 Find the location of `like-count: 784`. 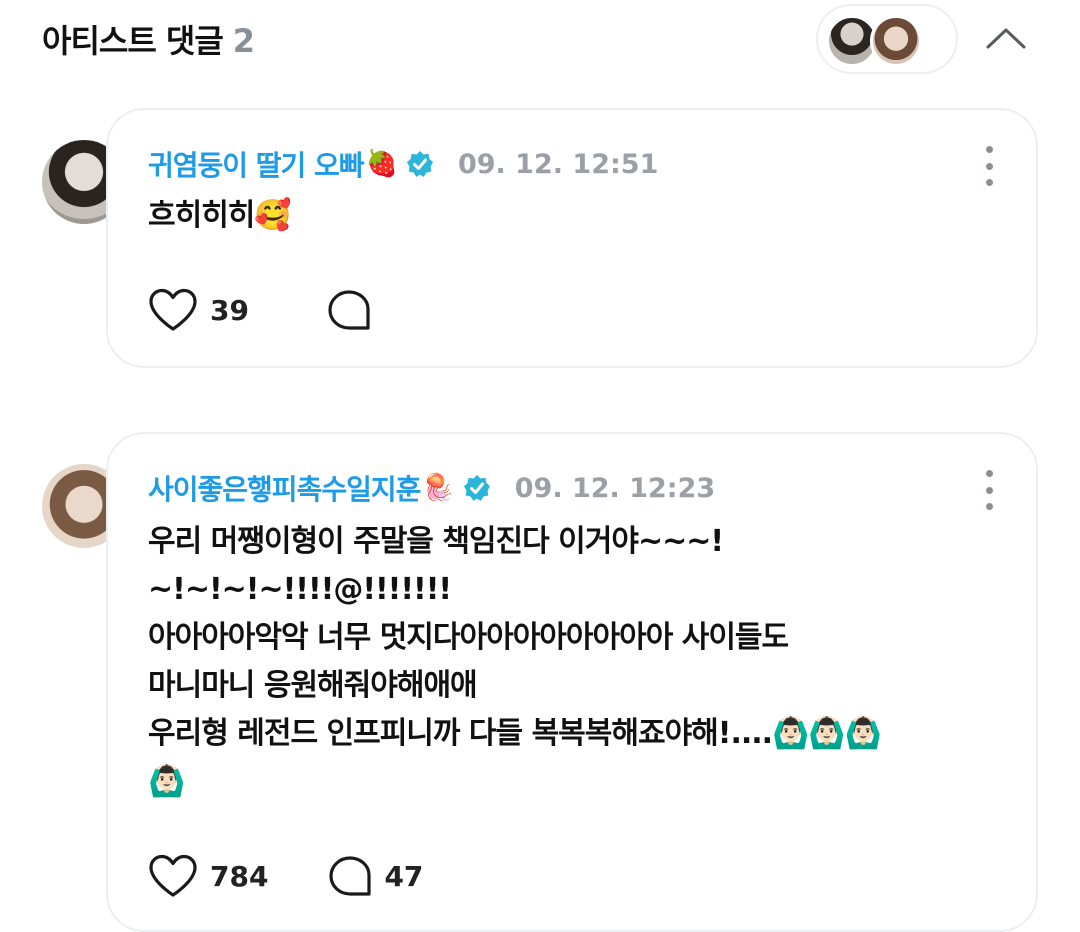

like-count: 784 is located at coordinates (239, 876).